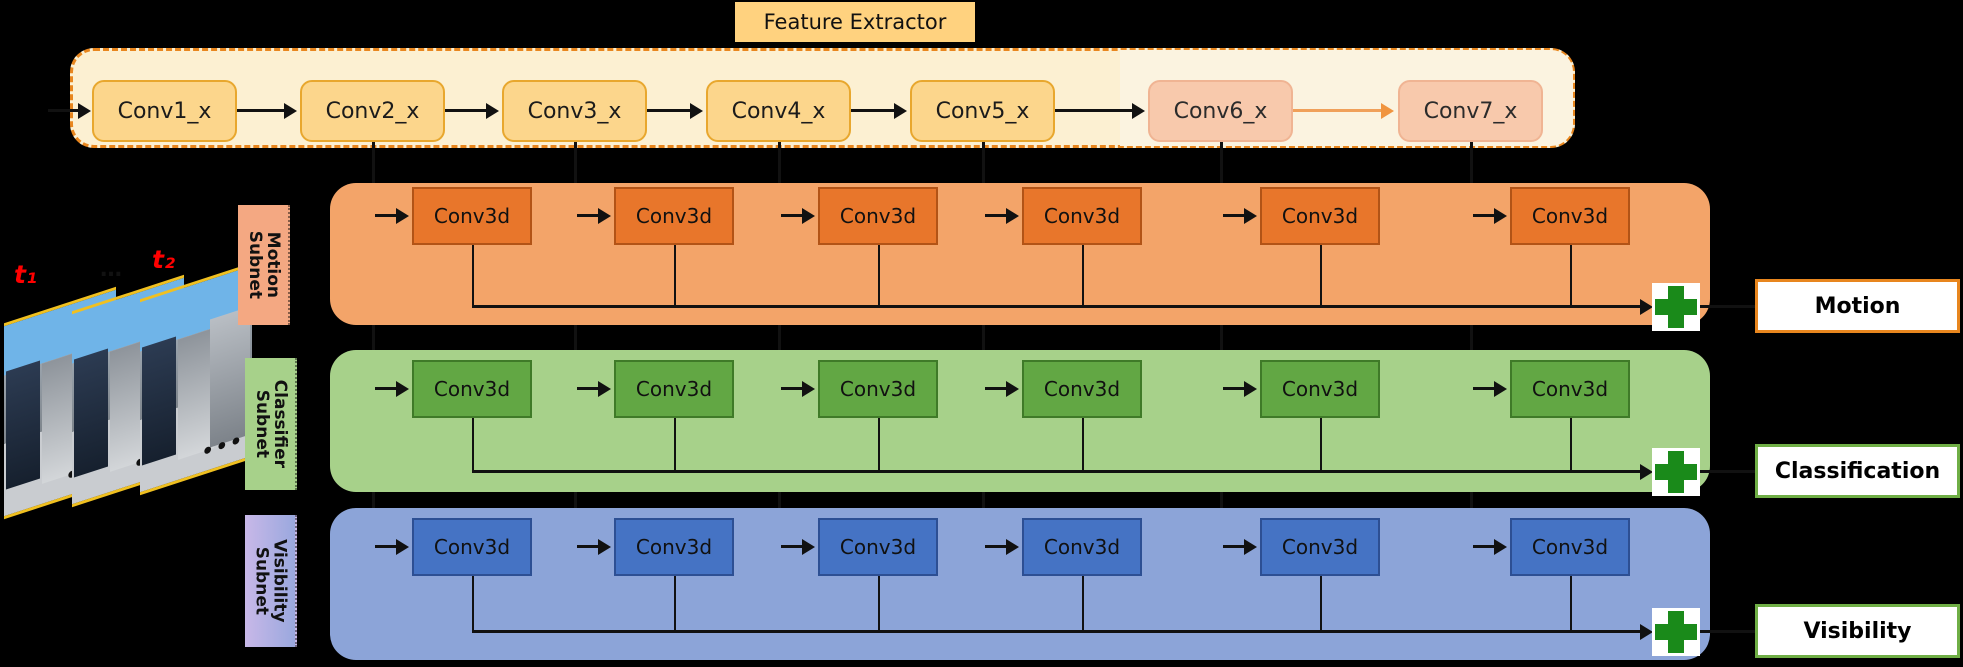 The width and height of the screenshot is (1963, 667). Describe the element at coordinates (1857, 471) in the screenshot. I see `output-classification: Classification` at that location.